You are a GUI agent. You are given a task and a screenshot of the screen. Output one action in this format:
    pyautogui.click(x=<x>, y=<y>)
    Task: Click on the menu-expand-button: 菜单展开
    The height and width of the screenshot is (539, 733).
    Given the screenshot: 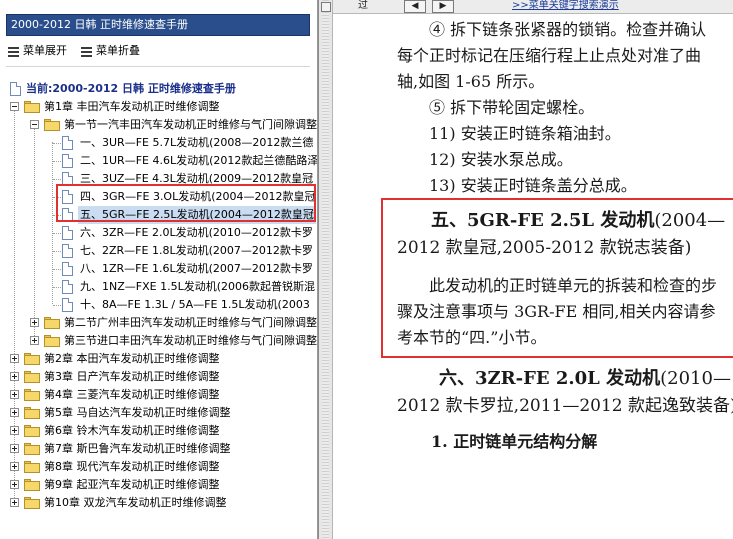 What is the action you would take?
    pyautogui.click(x=37, y=51)
    